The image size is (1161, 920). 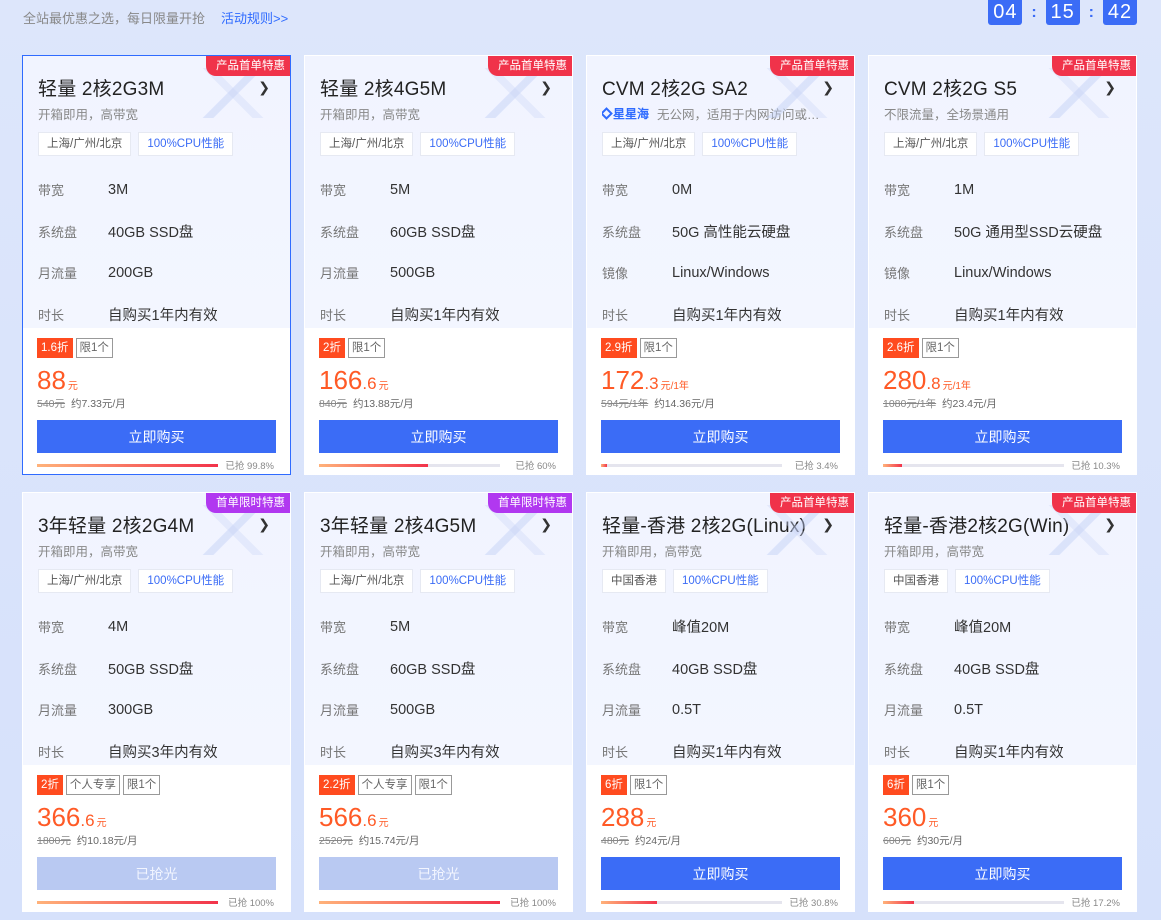 I want to click on sales-progress: 已抢 99.8%, so click(x=156, y=465).